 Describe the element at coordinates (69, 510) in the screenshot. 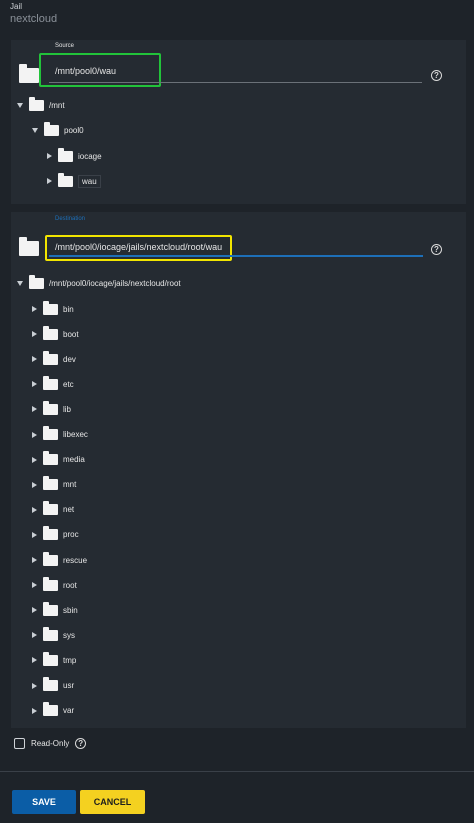

I see `tree-node-label: net` at that location.